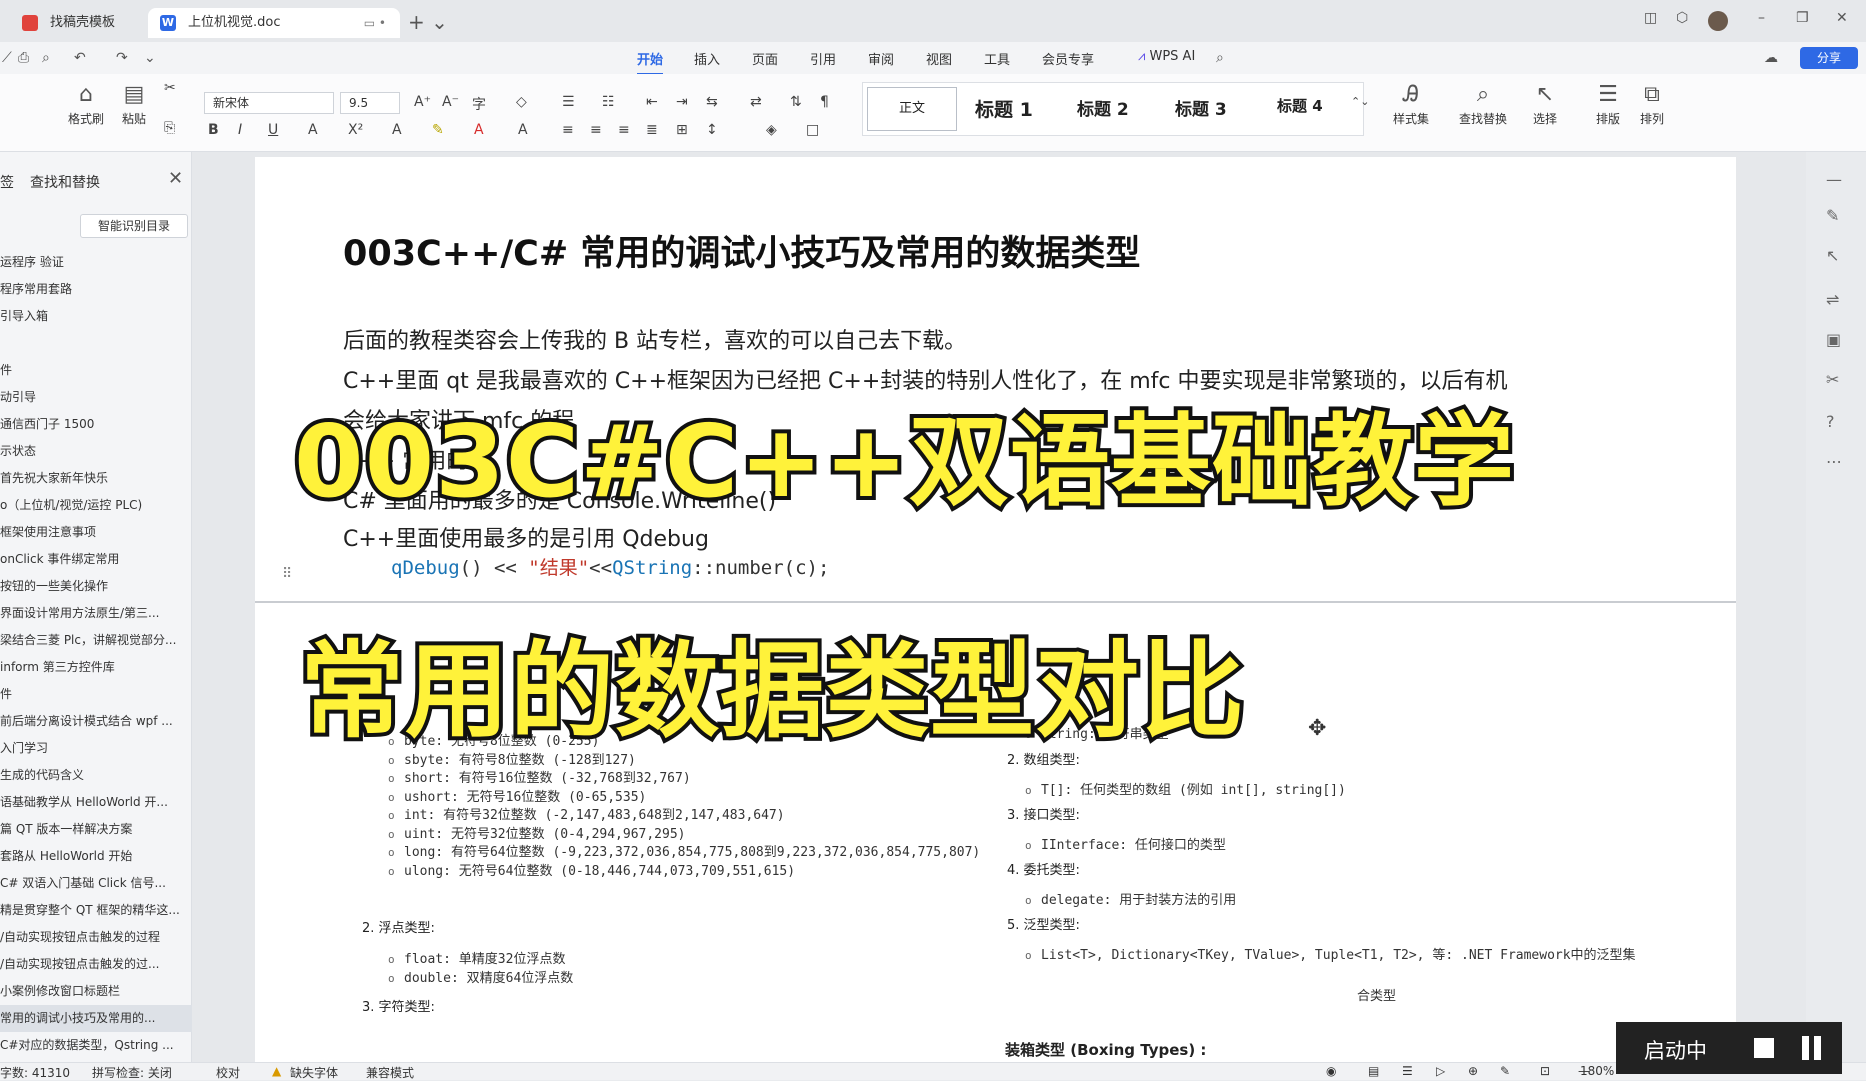 Image resolution: width=1866 pixels, height=1081 pixels. What do you see at coordinates (765, 58) in the screenshot?
I see `menu-page: 页面` at bounding box center [765, 58].